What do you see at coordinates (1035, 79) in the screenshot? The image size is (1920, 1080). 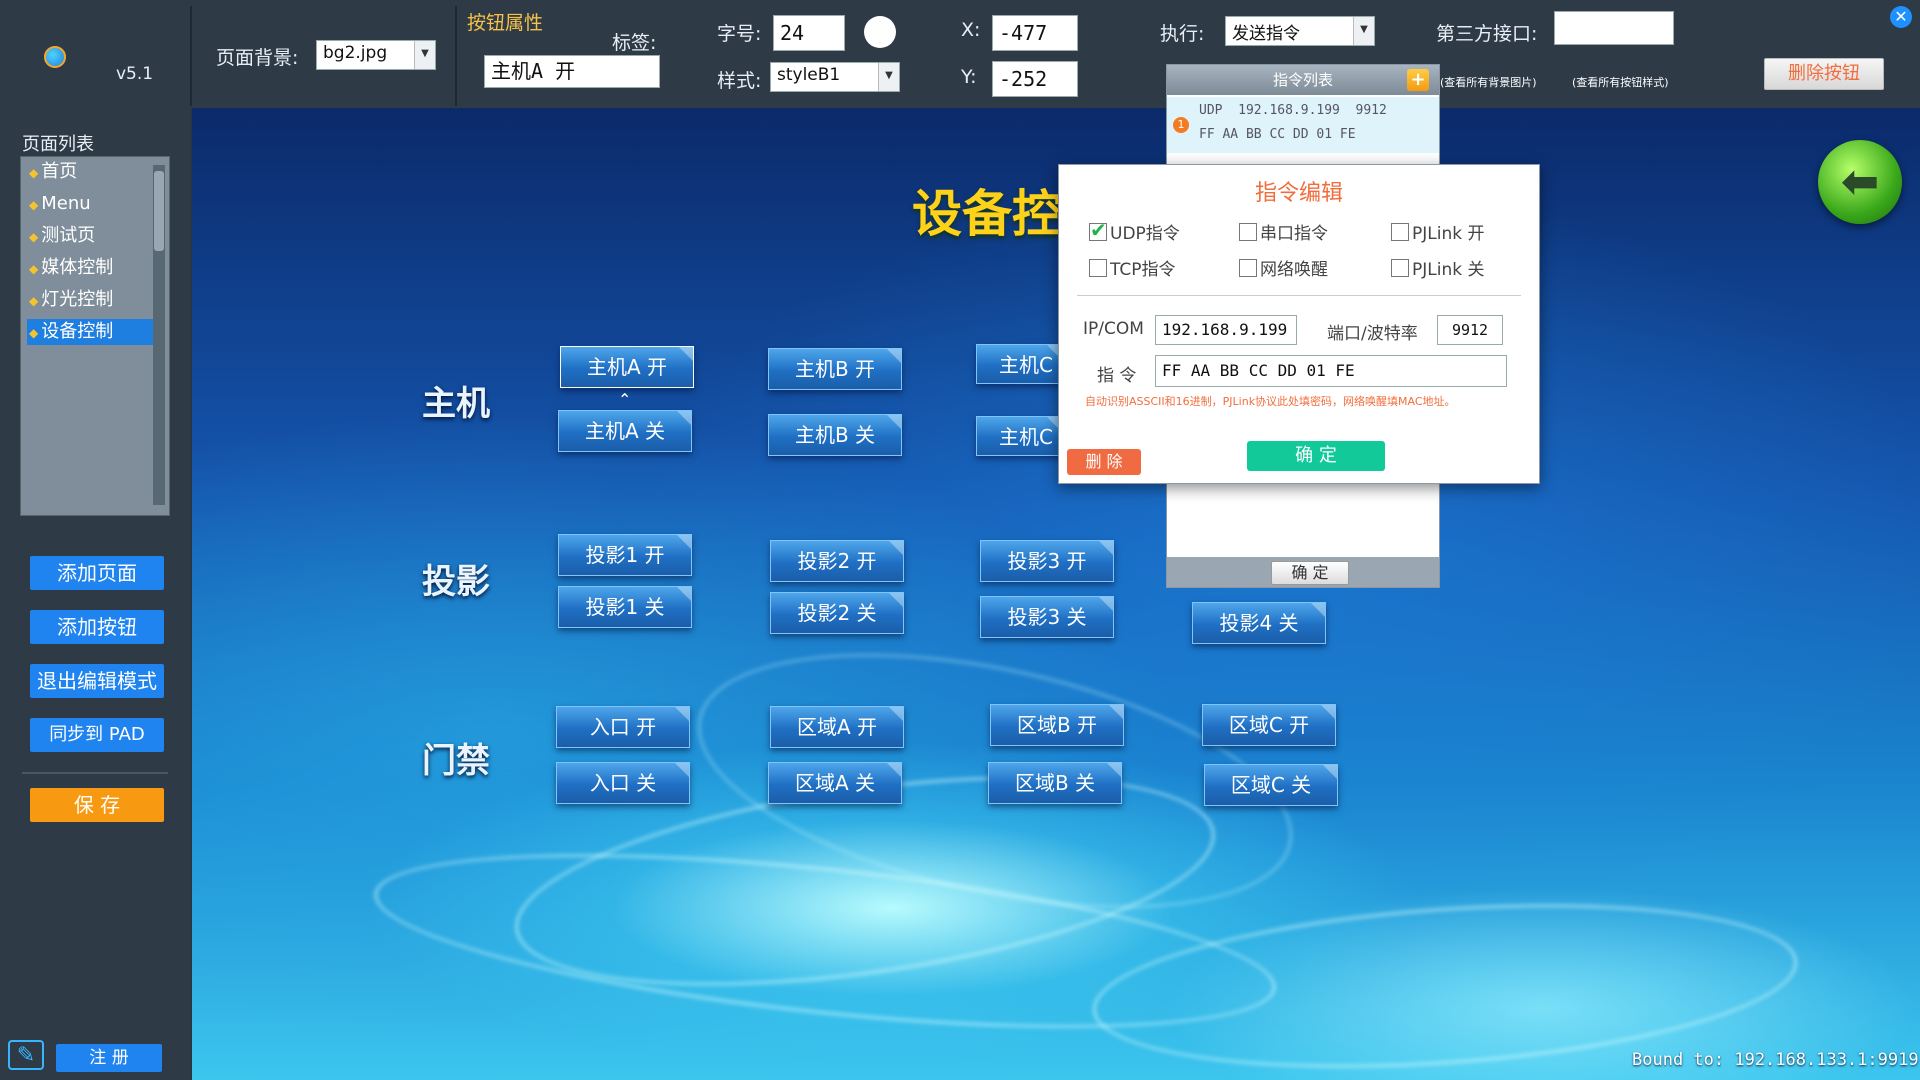 I see `y-input: -252` at bounding box center [1035, 79].